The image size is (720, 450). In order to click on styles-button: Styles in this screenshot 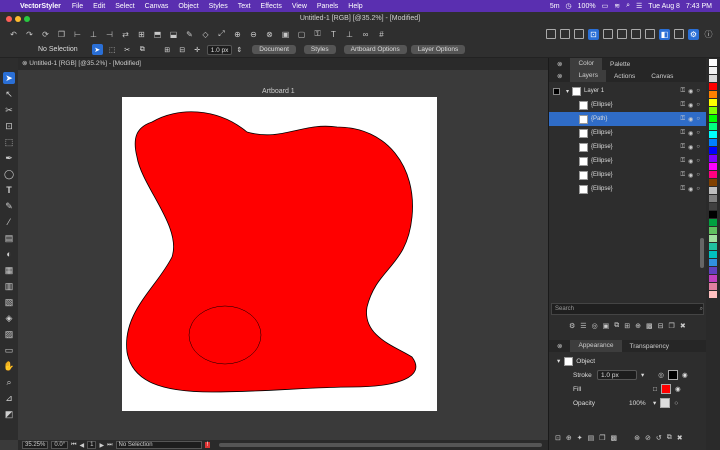, I will do `click(319, 49)`.